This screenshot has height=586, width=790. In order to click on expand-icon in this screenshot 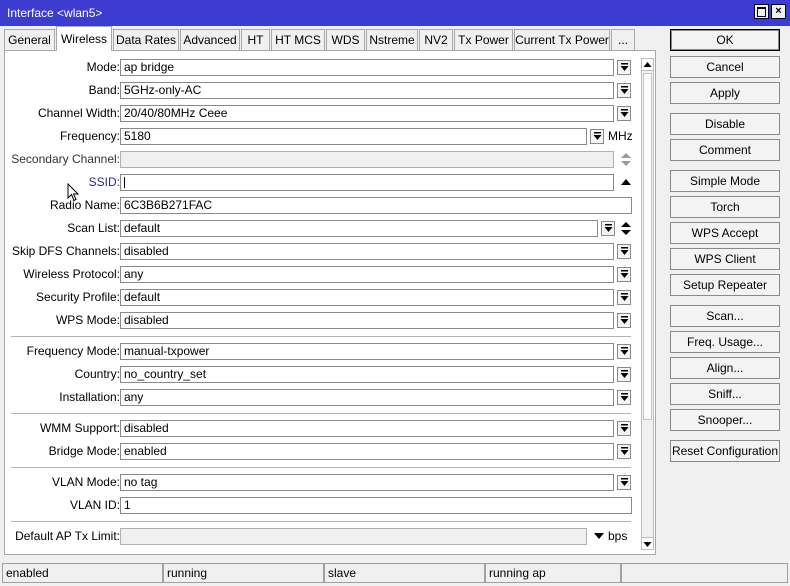, I will do `click(599, 536)`.